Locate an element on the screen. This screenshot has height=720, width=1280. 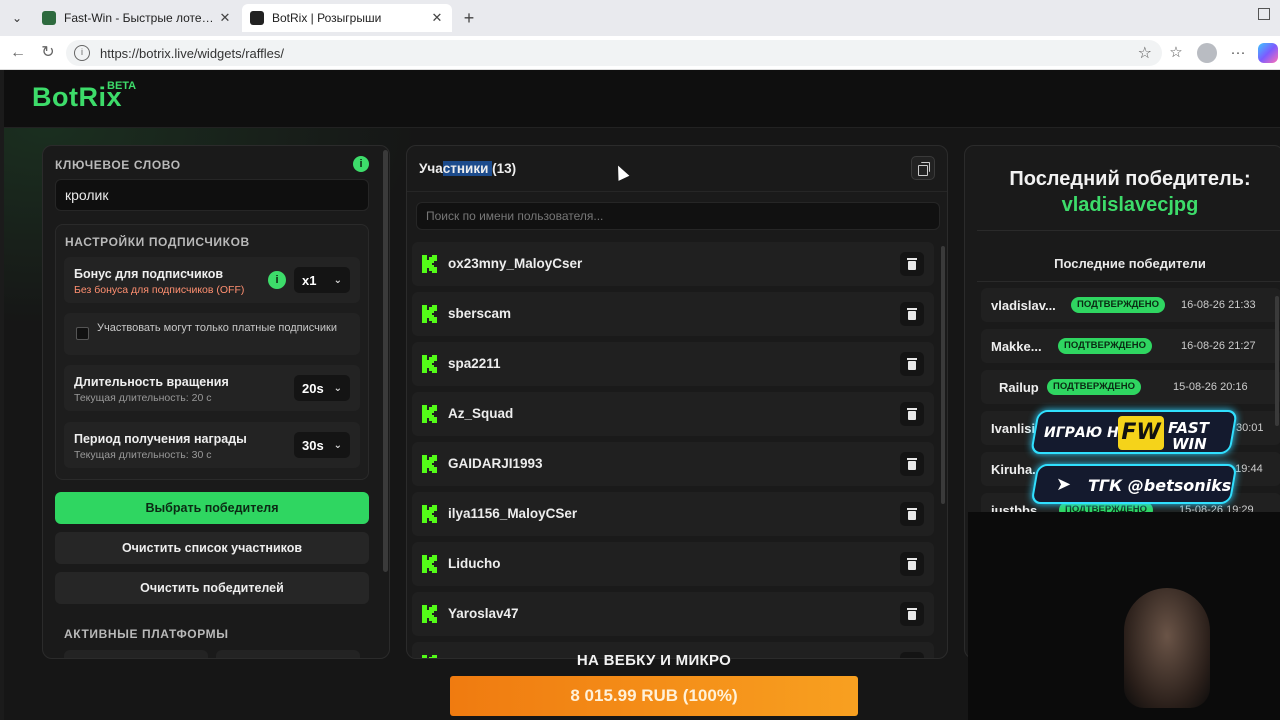
participant-name: ox23mny_MaloyCser is located at coordinates (515, 263).